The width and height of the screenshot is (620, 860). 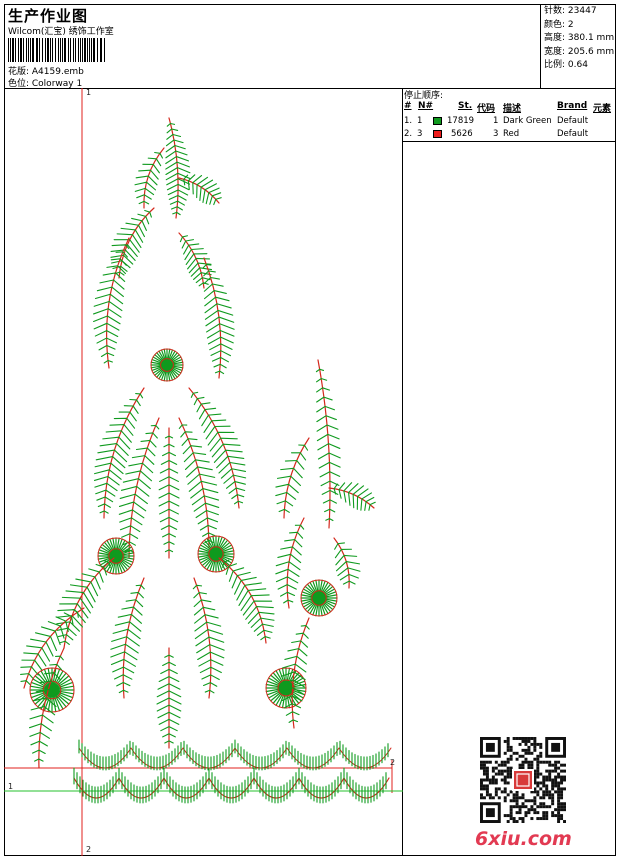 I want to click on col-num: #, so click(x=408, y=106).